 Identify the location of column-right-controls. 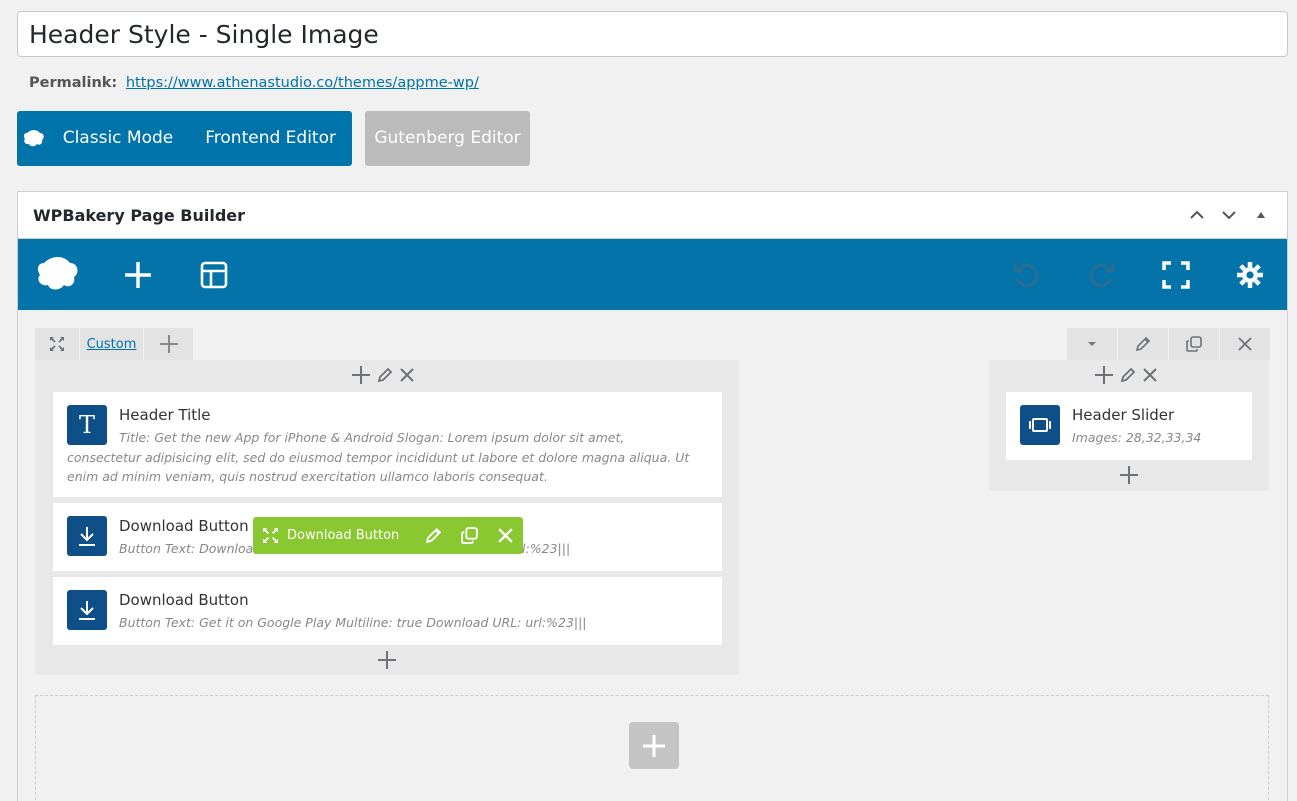
(1126, 377).